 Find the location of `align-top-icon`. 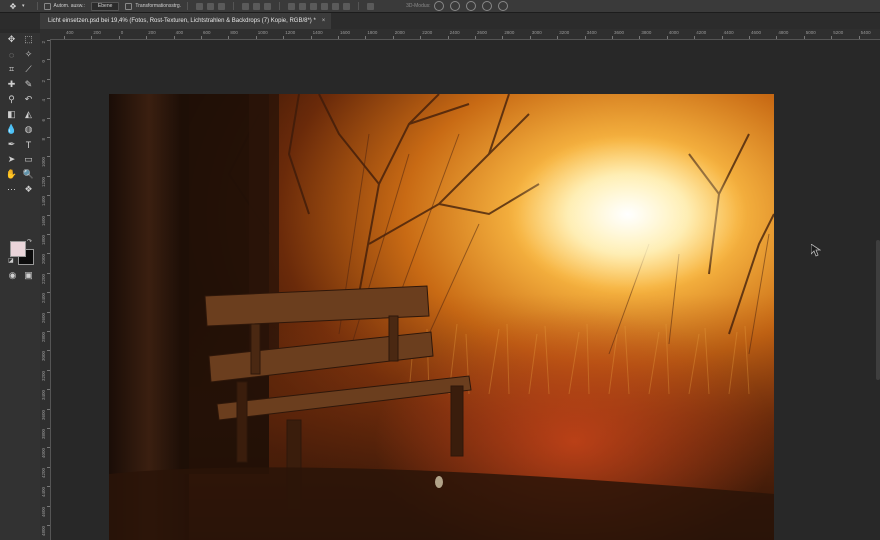

align-top-icon is located at coordinates (246, 6).